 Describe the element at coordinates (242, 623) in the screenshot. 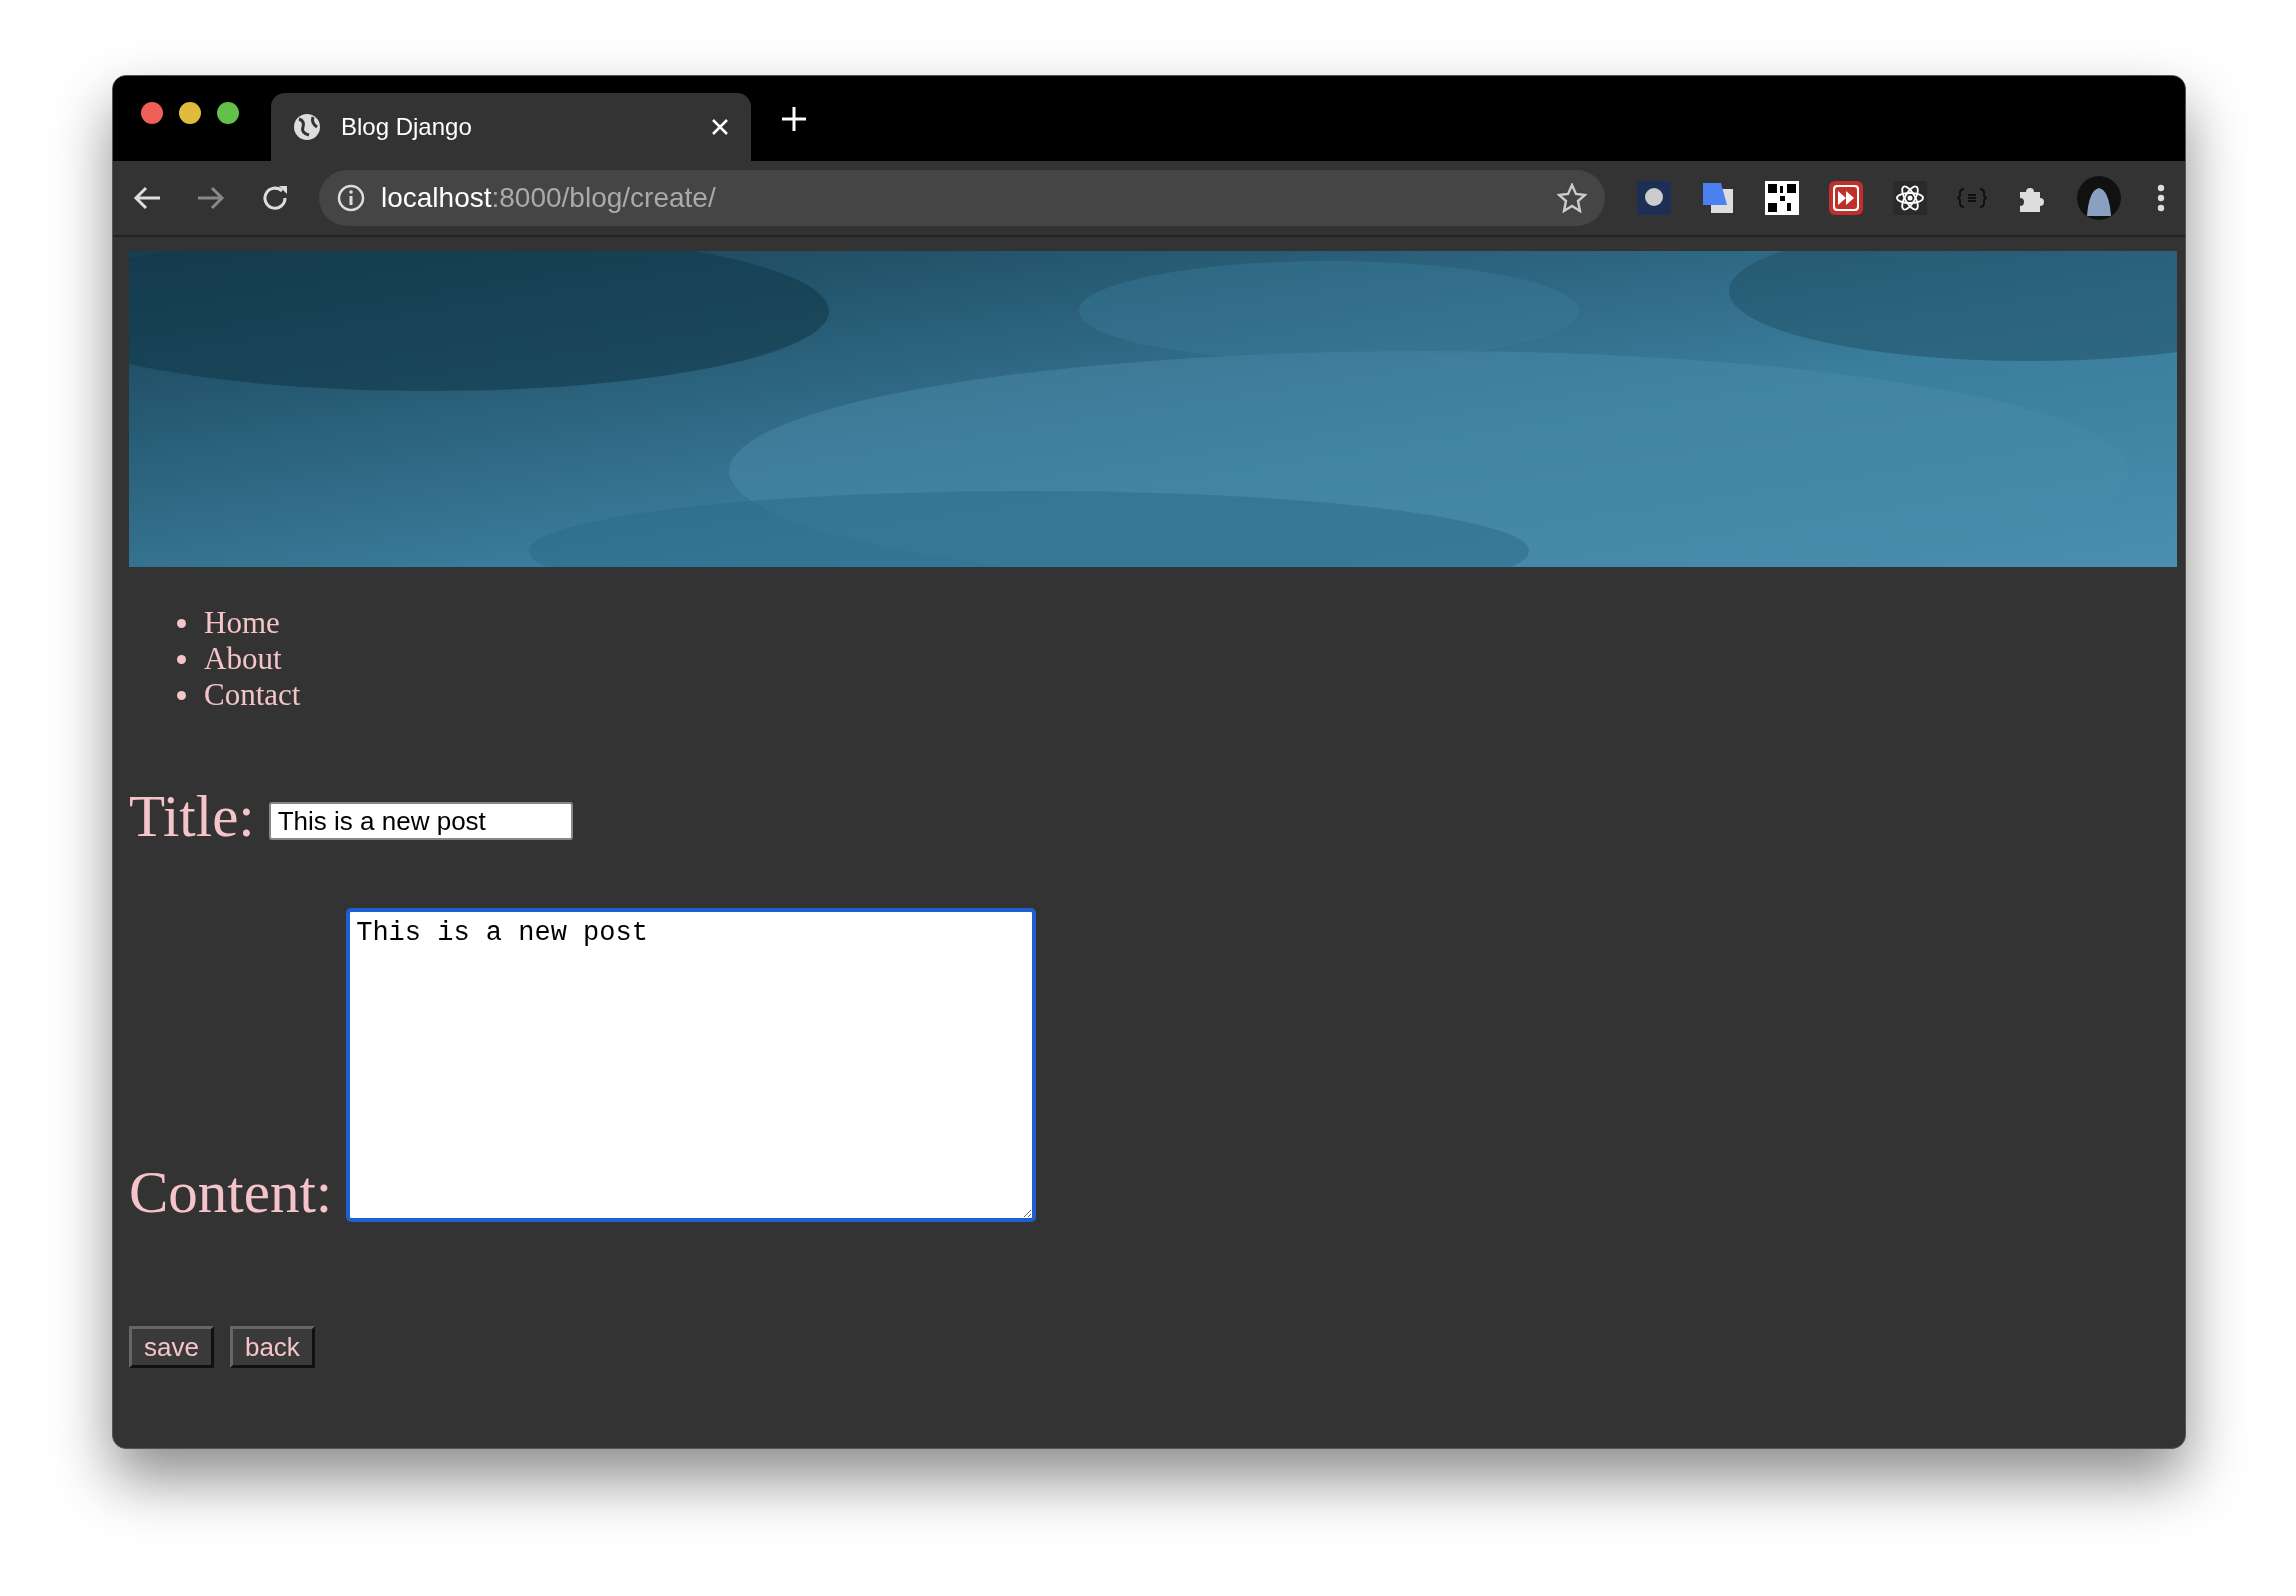

I see `nav-link: Home` at that location.